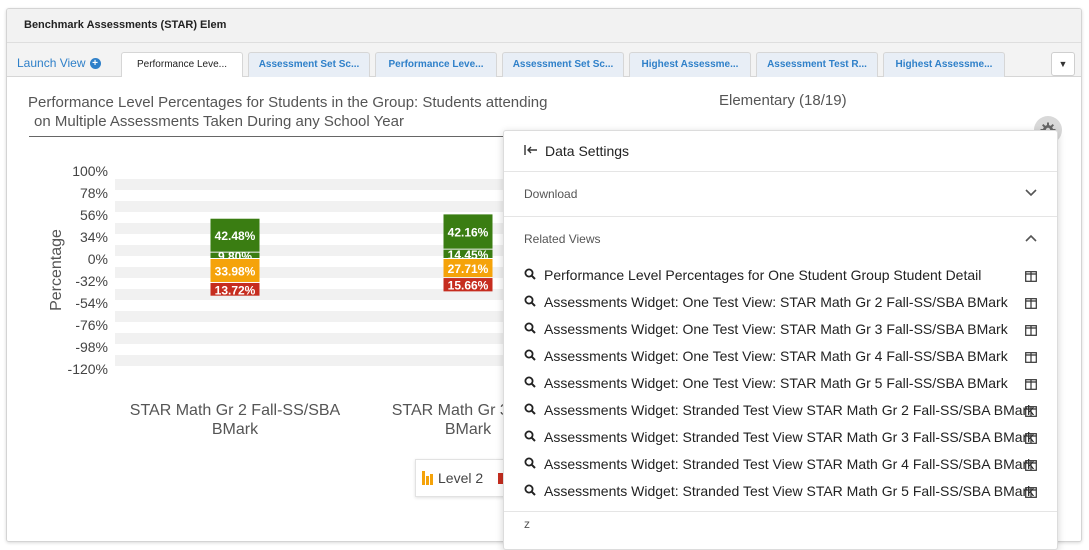  What do you see at coordinates (468, 233) in the screenshot?
I see `data-label: 42.16%` at bounding box center [468, 233].